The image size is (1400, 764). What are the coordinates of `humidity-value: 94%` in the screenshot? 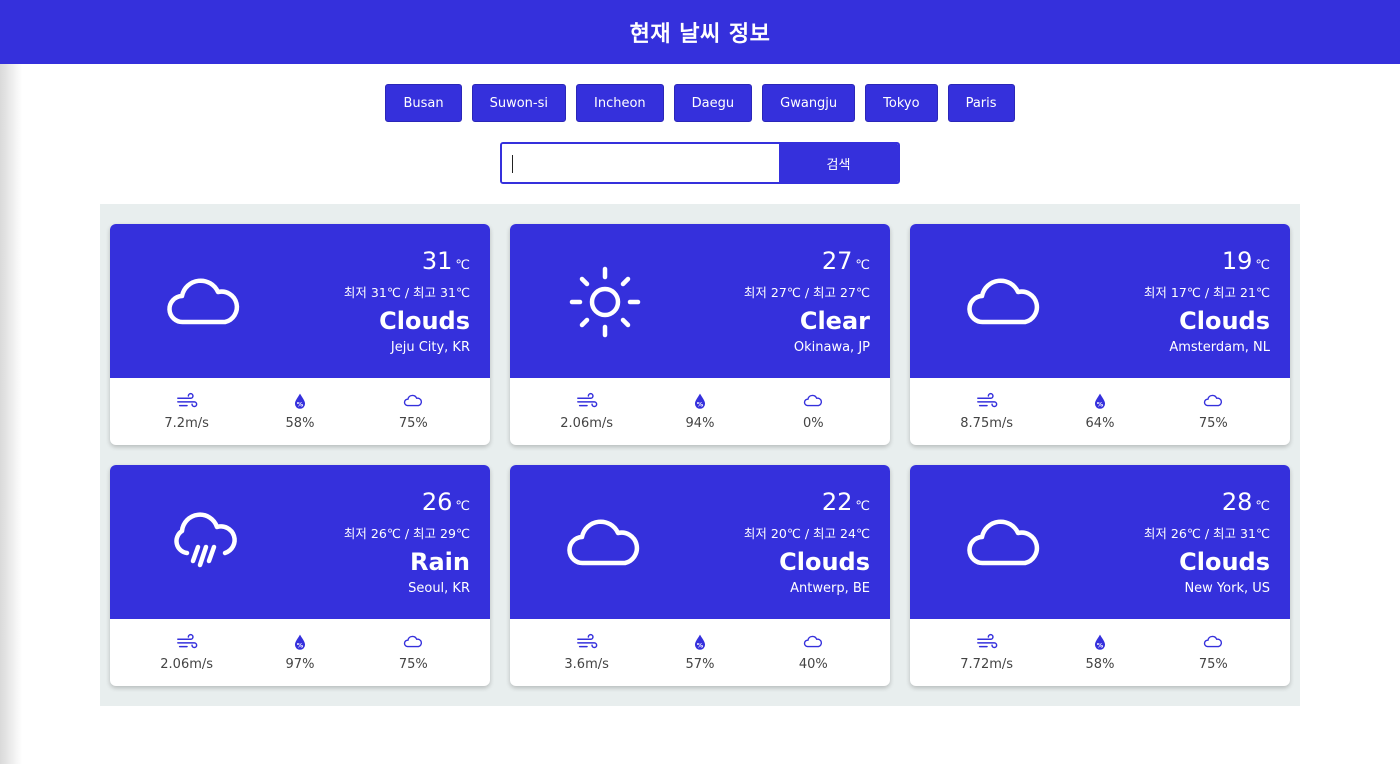 It's located at (700, 423).